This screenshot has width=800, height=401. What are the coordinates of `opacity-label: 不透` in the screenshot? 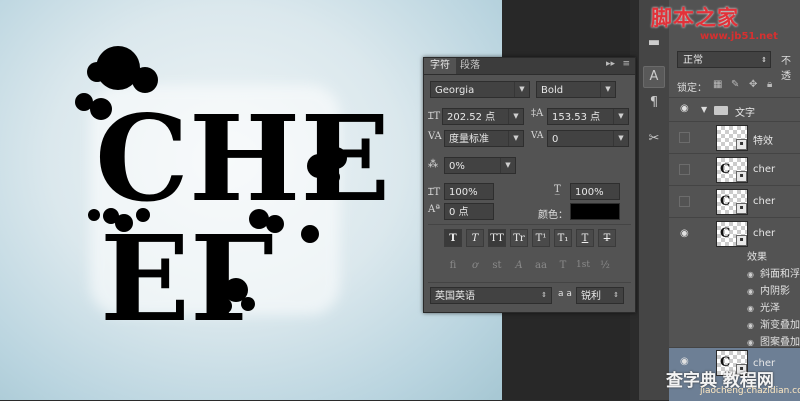 It's located at (786, 69).